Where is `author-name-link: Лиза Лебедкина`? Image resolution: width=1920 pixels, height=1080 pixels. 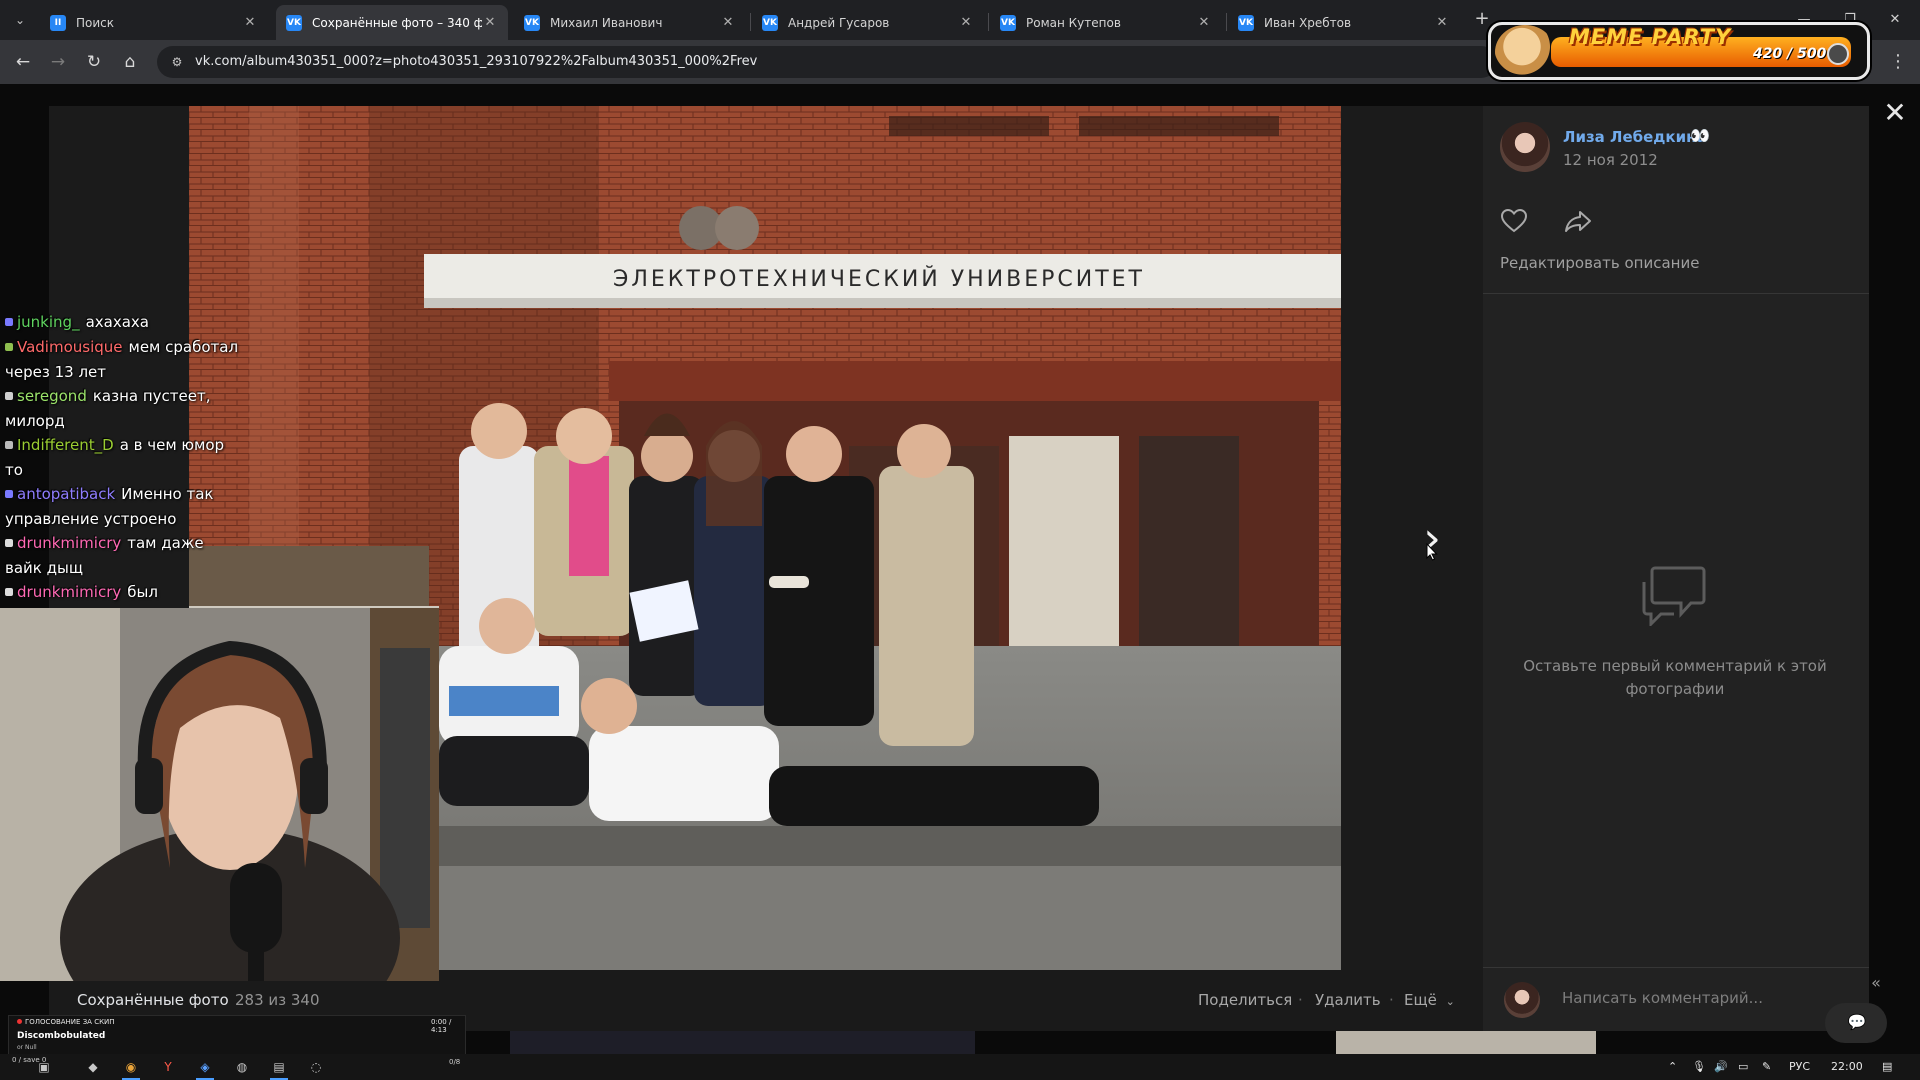 author-name-link: Лиза Лебедкина is located at coordinates (1635, 137).